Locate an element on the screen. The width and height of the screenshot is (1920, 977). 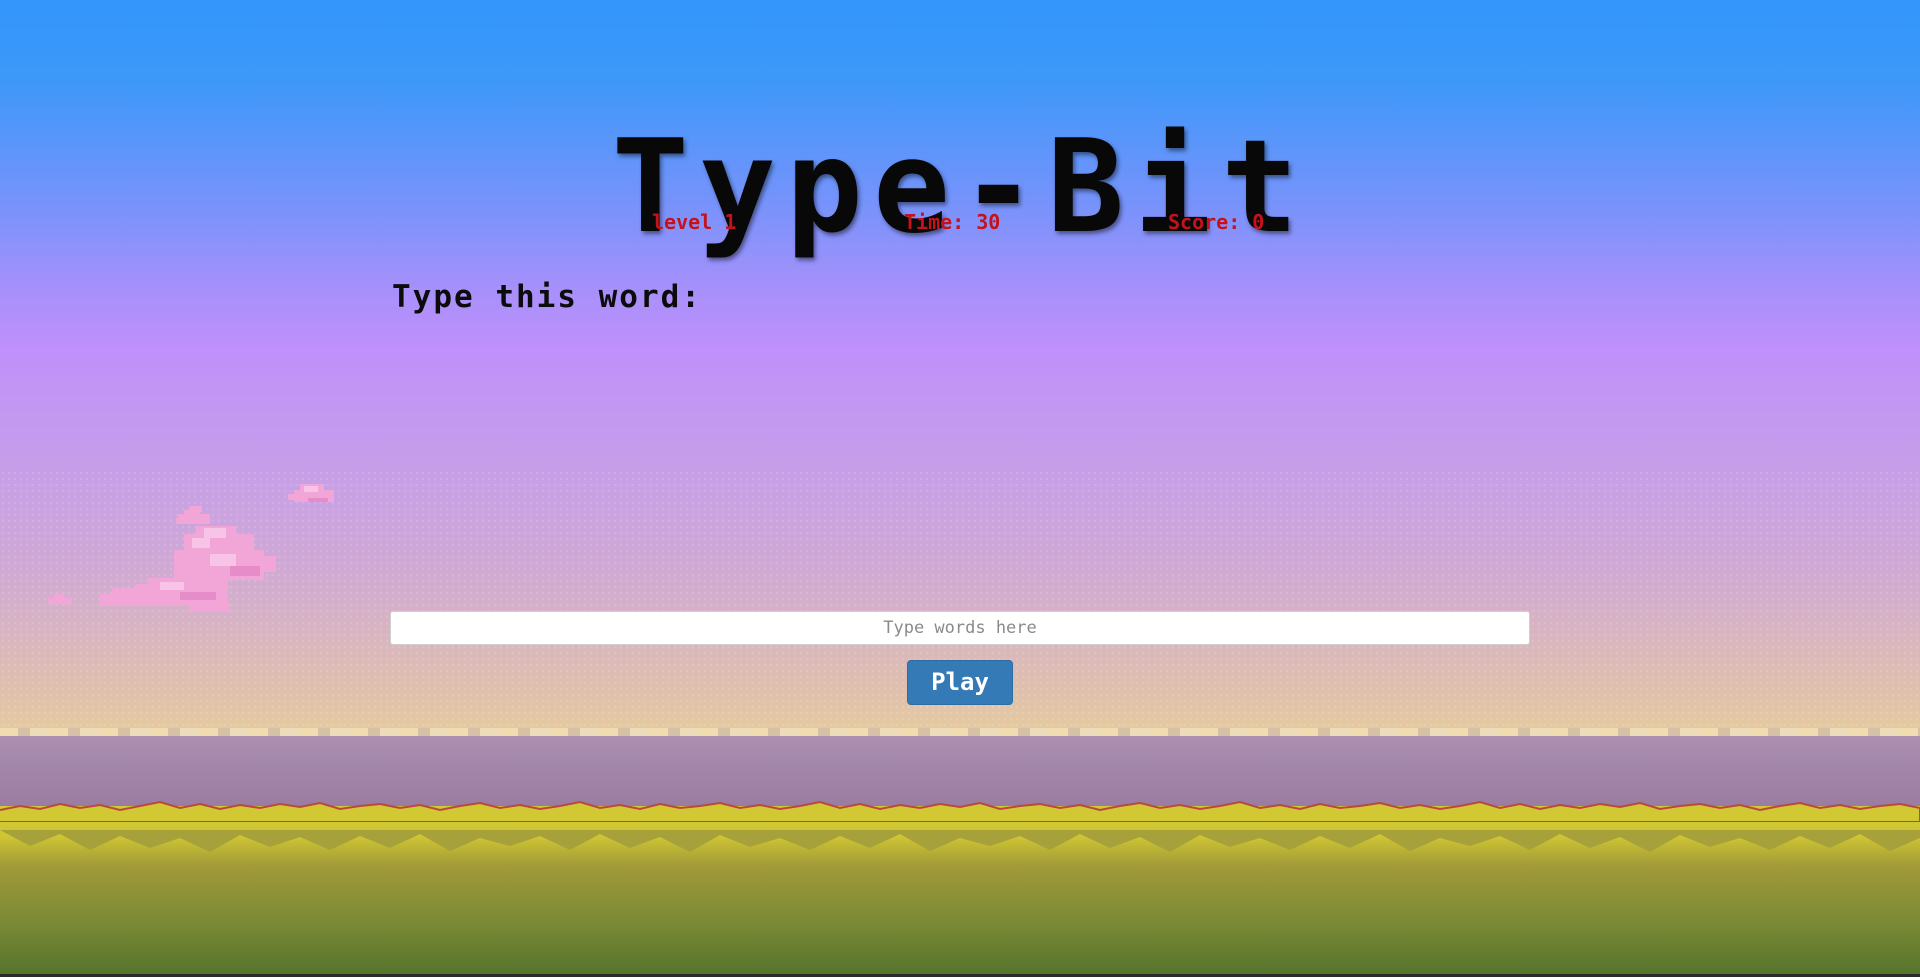
word-prompt: Type this word: is located at coordinates (554, 297).